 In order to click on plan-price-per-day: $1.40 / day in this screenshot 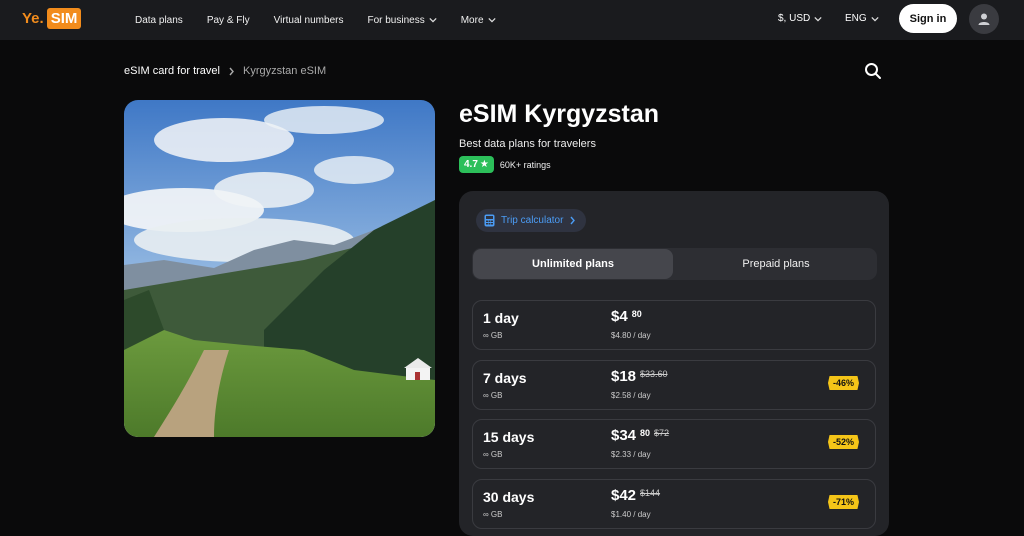, I will do `click(631, 514)`.